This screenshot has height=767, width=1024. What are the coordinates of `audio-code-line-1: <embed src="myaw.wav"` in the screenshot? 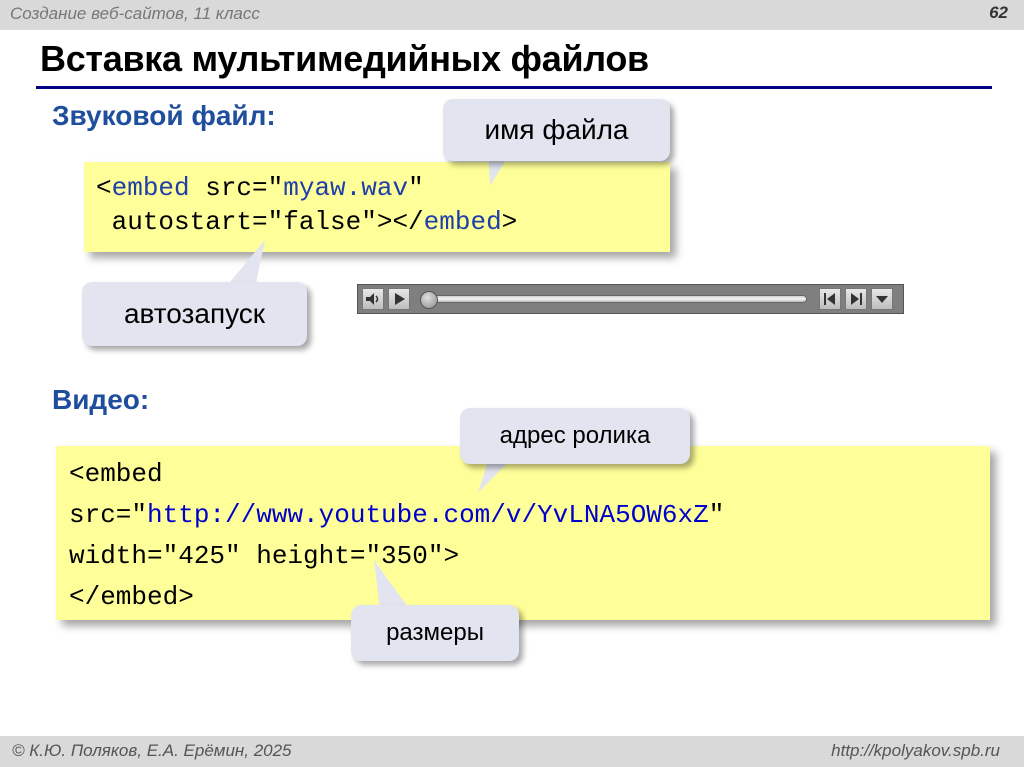 It's located at (383, 188).